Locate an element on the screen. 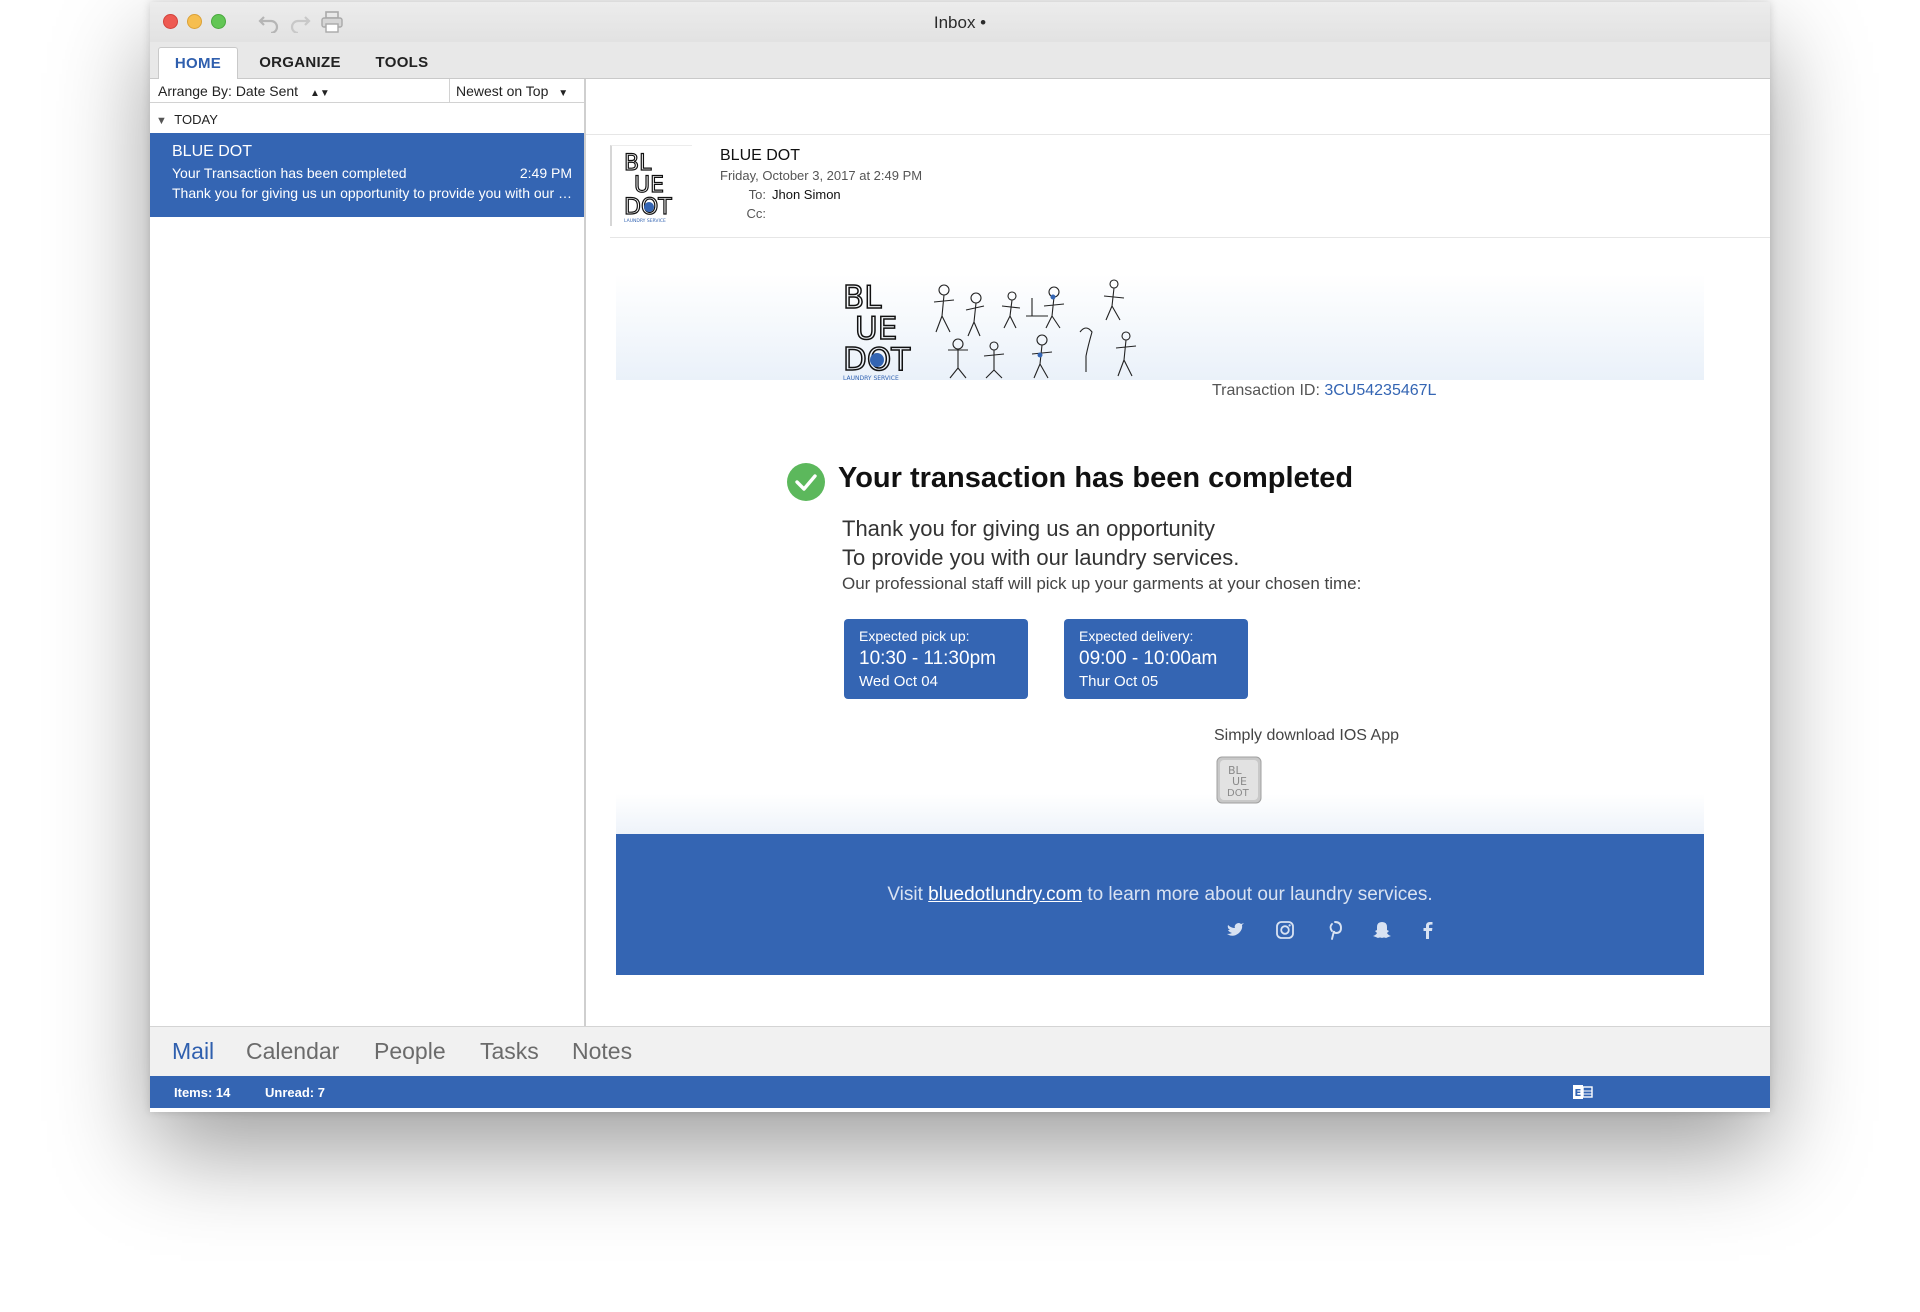 The width and height of the screenshot is (1920, 1312). to-label: To: is located at coordinates (757, 194).